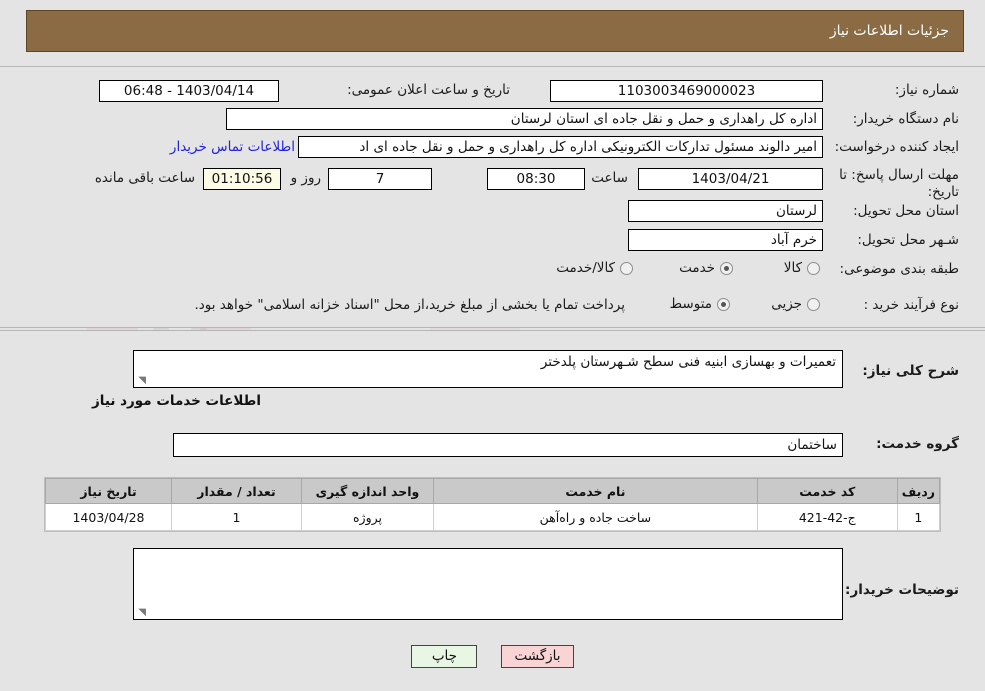 The image size is (985, 691). I want to click on radio-jozei, so click(813, 304).